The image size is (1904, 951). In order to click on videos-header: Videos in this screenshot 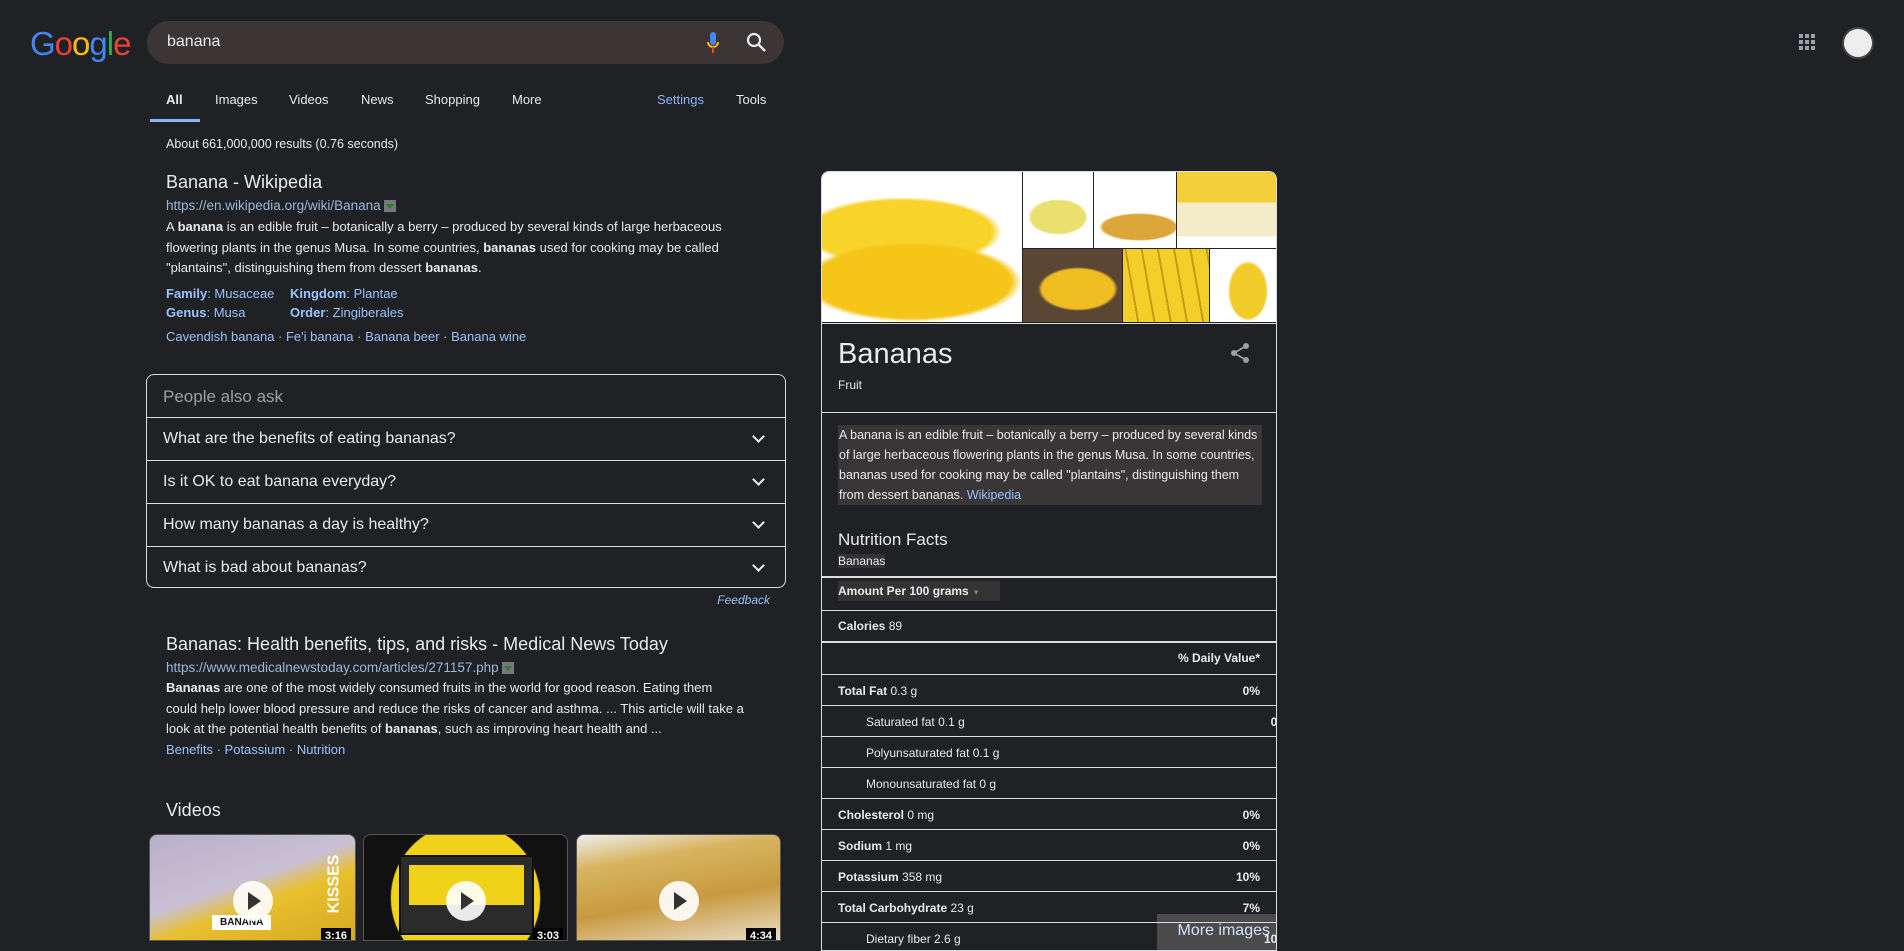, I will do `click(193, 810)`.